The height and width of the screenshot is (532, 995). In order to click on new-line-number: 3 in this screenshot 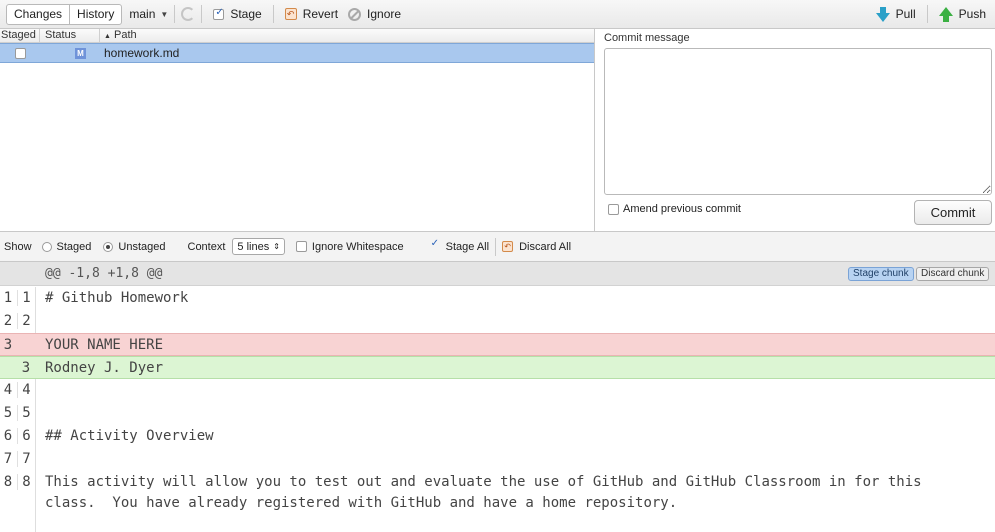, I will do `click(26, 368)`.